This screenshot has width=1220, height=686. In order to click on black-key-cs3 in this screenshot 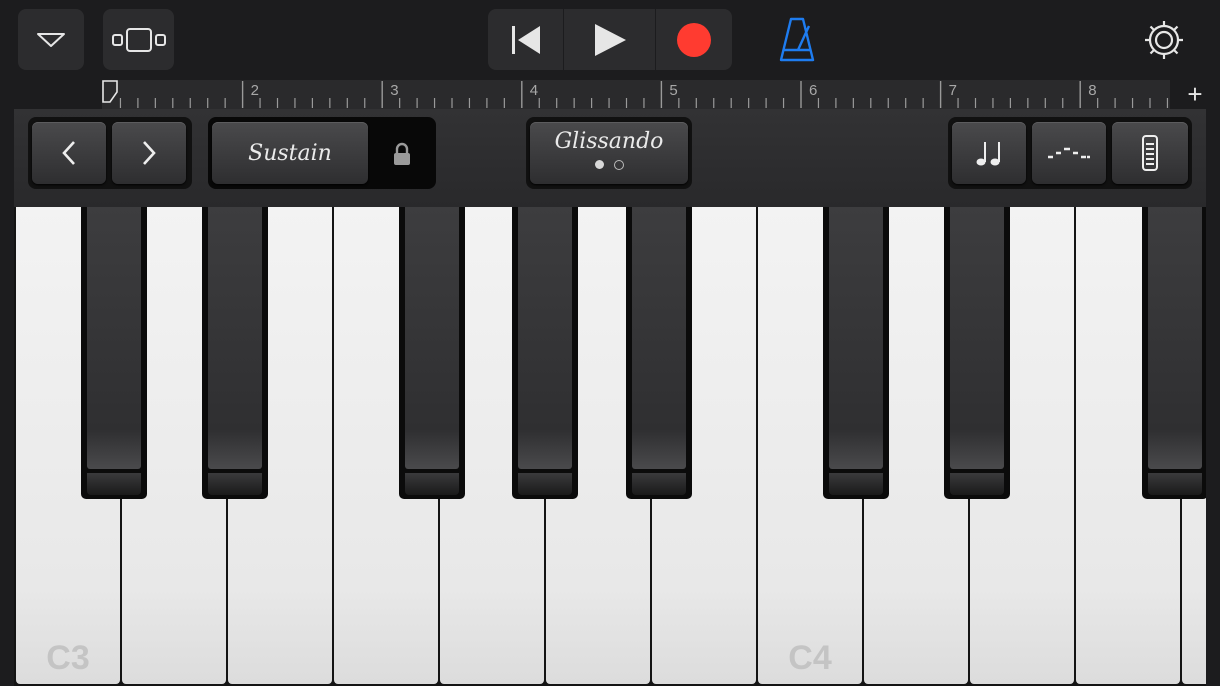, I will do `click(114, 353)`.